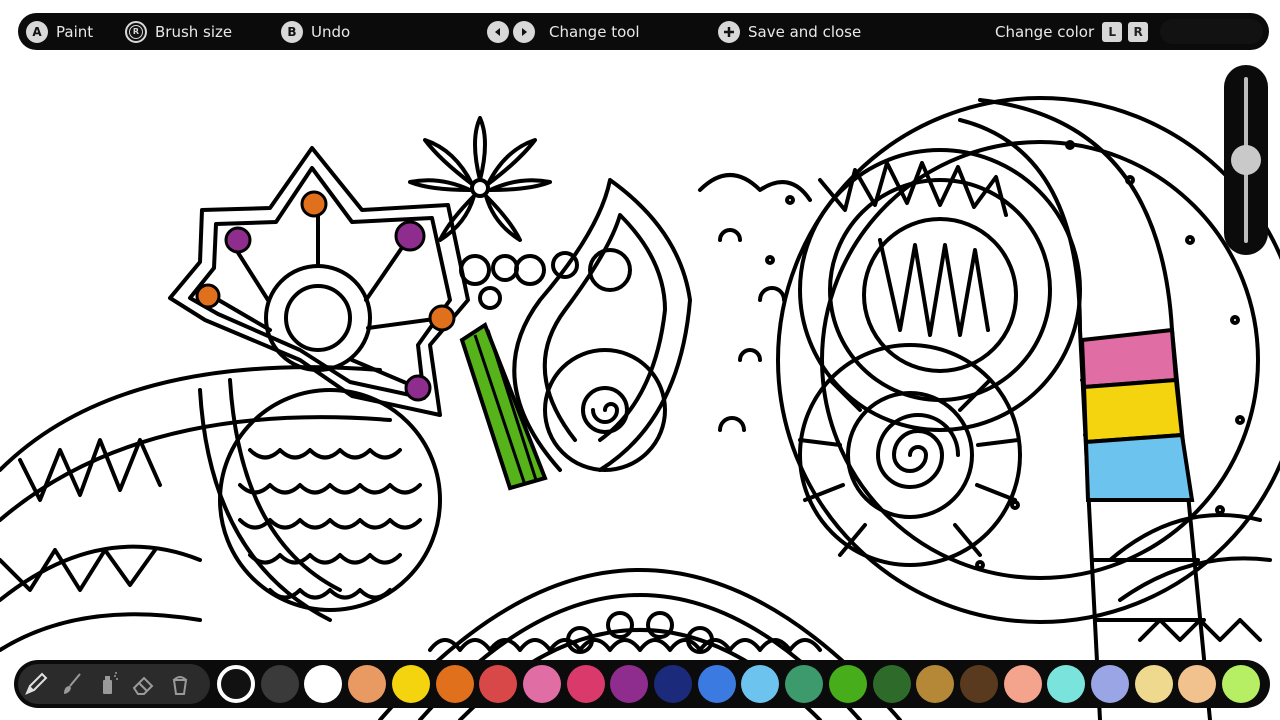 The image size is (1280, 720). What do you see at coordinates (805, 31) in the screenshot?
I see `save-close-label: Save and close` at bounding box center [805, 31].